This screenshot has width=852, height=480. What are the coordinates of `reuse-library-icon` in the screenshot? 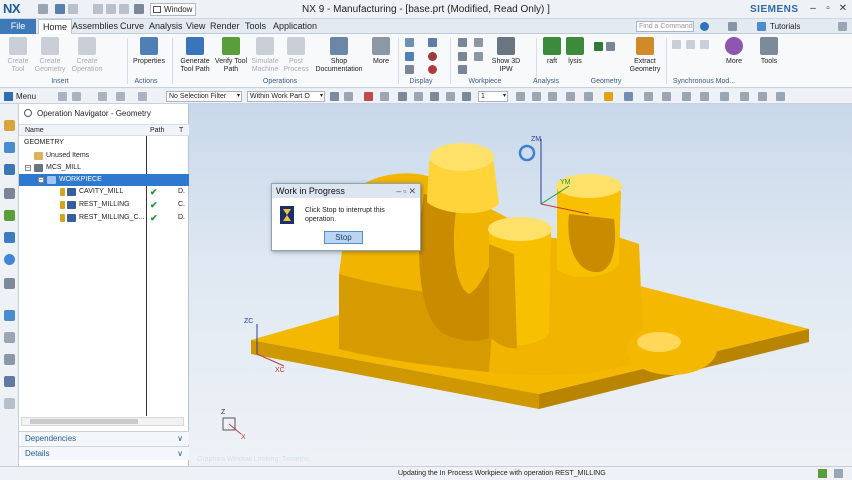 It's located at (9, 237).